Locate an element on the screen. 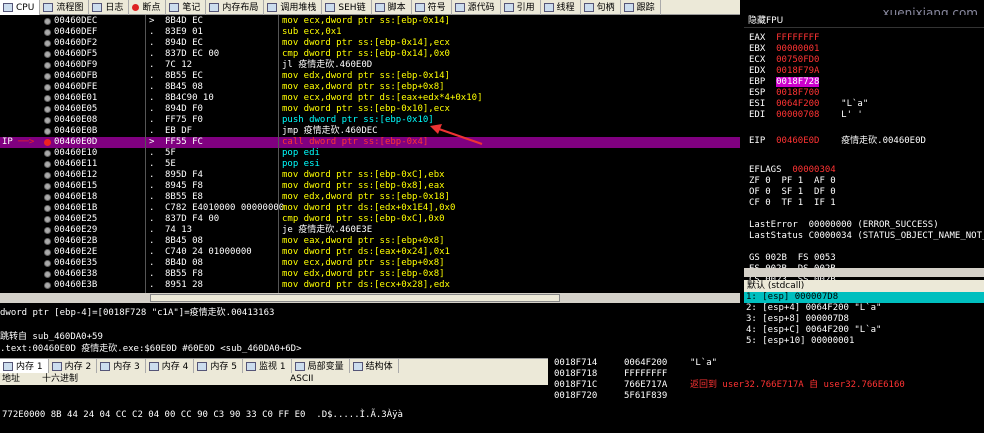 The height and width of the screenshot is (433, 984). tab-8: 脚本 is located at coordinates (392, 7).